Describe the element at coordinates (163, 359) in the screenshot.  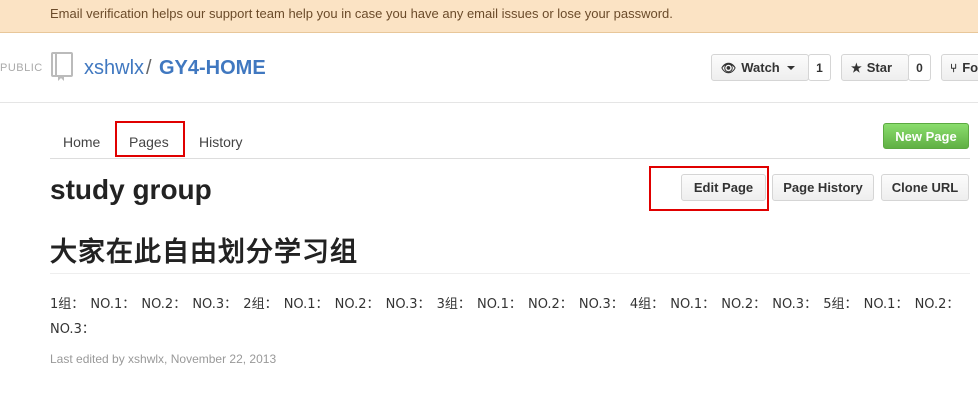
I see `last-edited-info: Last edited by xshwlx, November 22, 2013` at that location.